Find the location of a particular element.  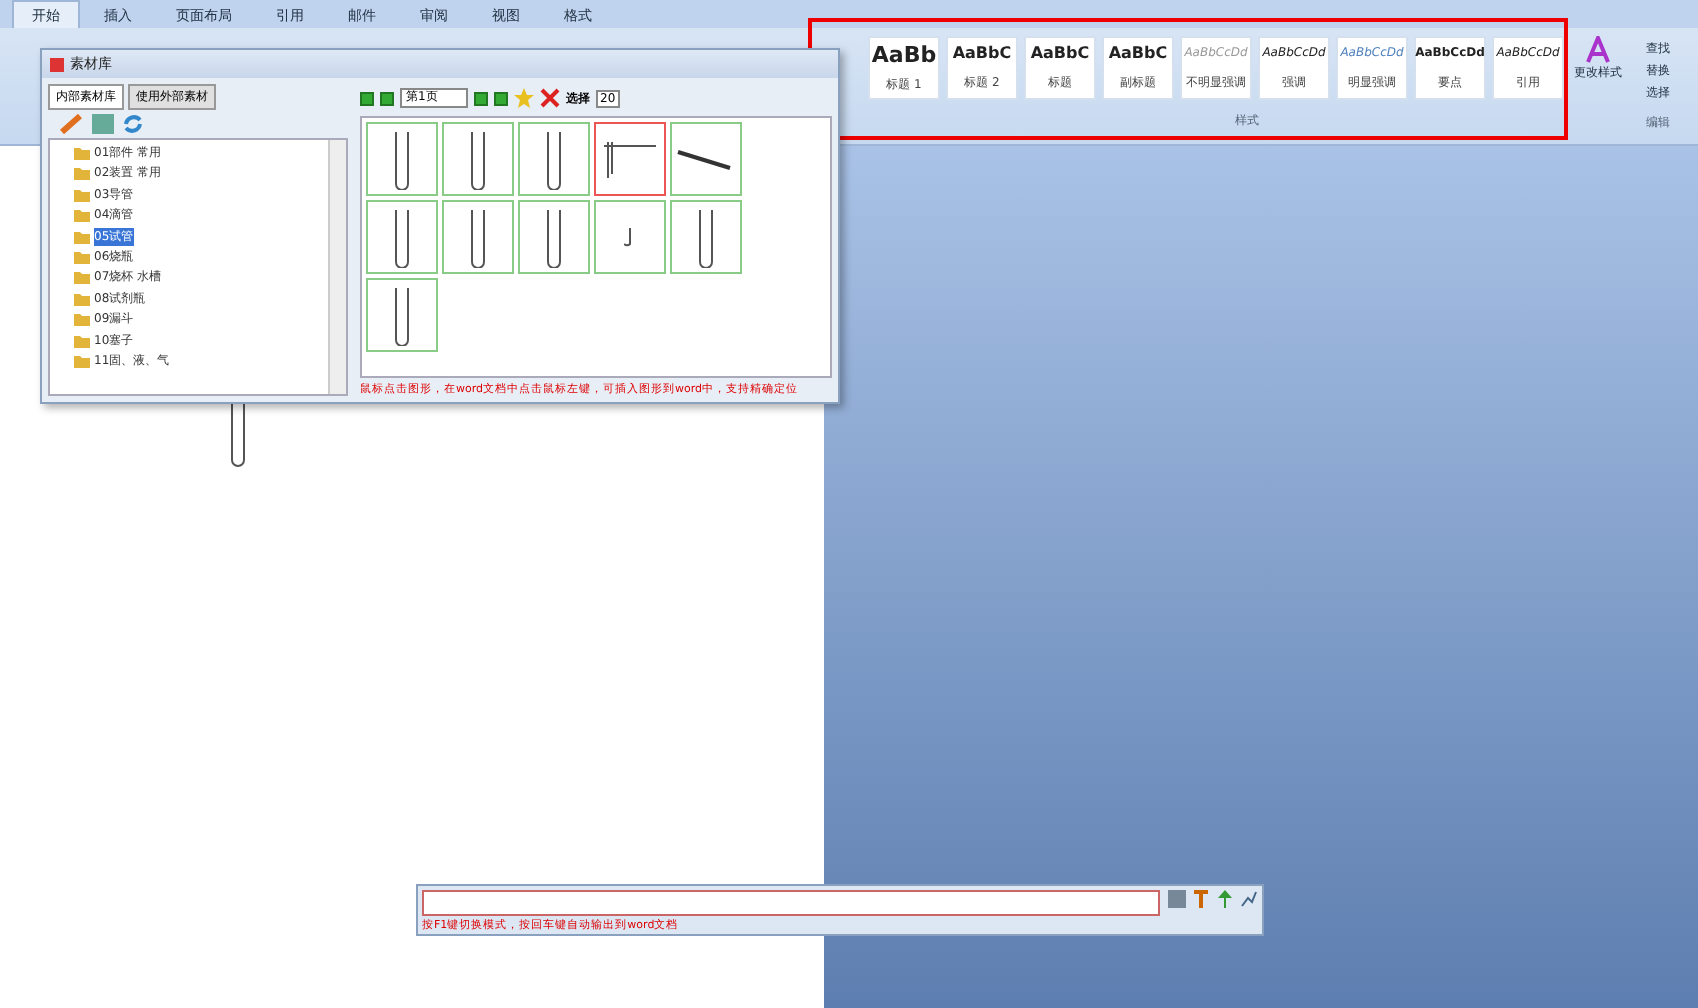

pencil-icon is located at coordinates (72, 124).